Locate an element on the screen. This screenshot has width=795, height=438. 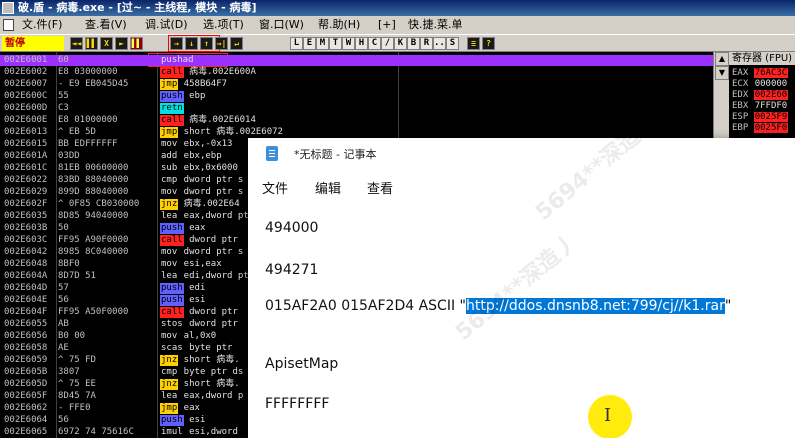
disasm-row: 002E6013 ^ EB 5D jmp short 病毒.002E6072 is located at coordinates (356, 132).